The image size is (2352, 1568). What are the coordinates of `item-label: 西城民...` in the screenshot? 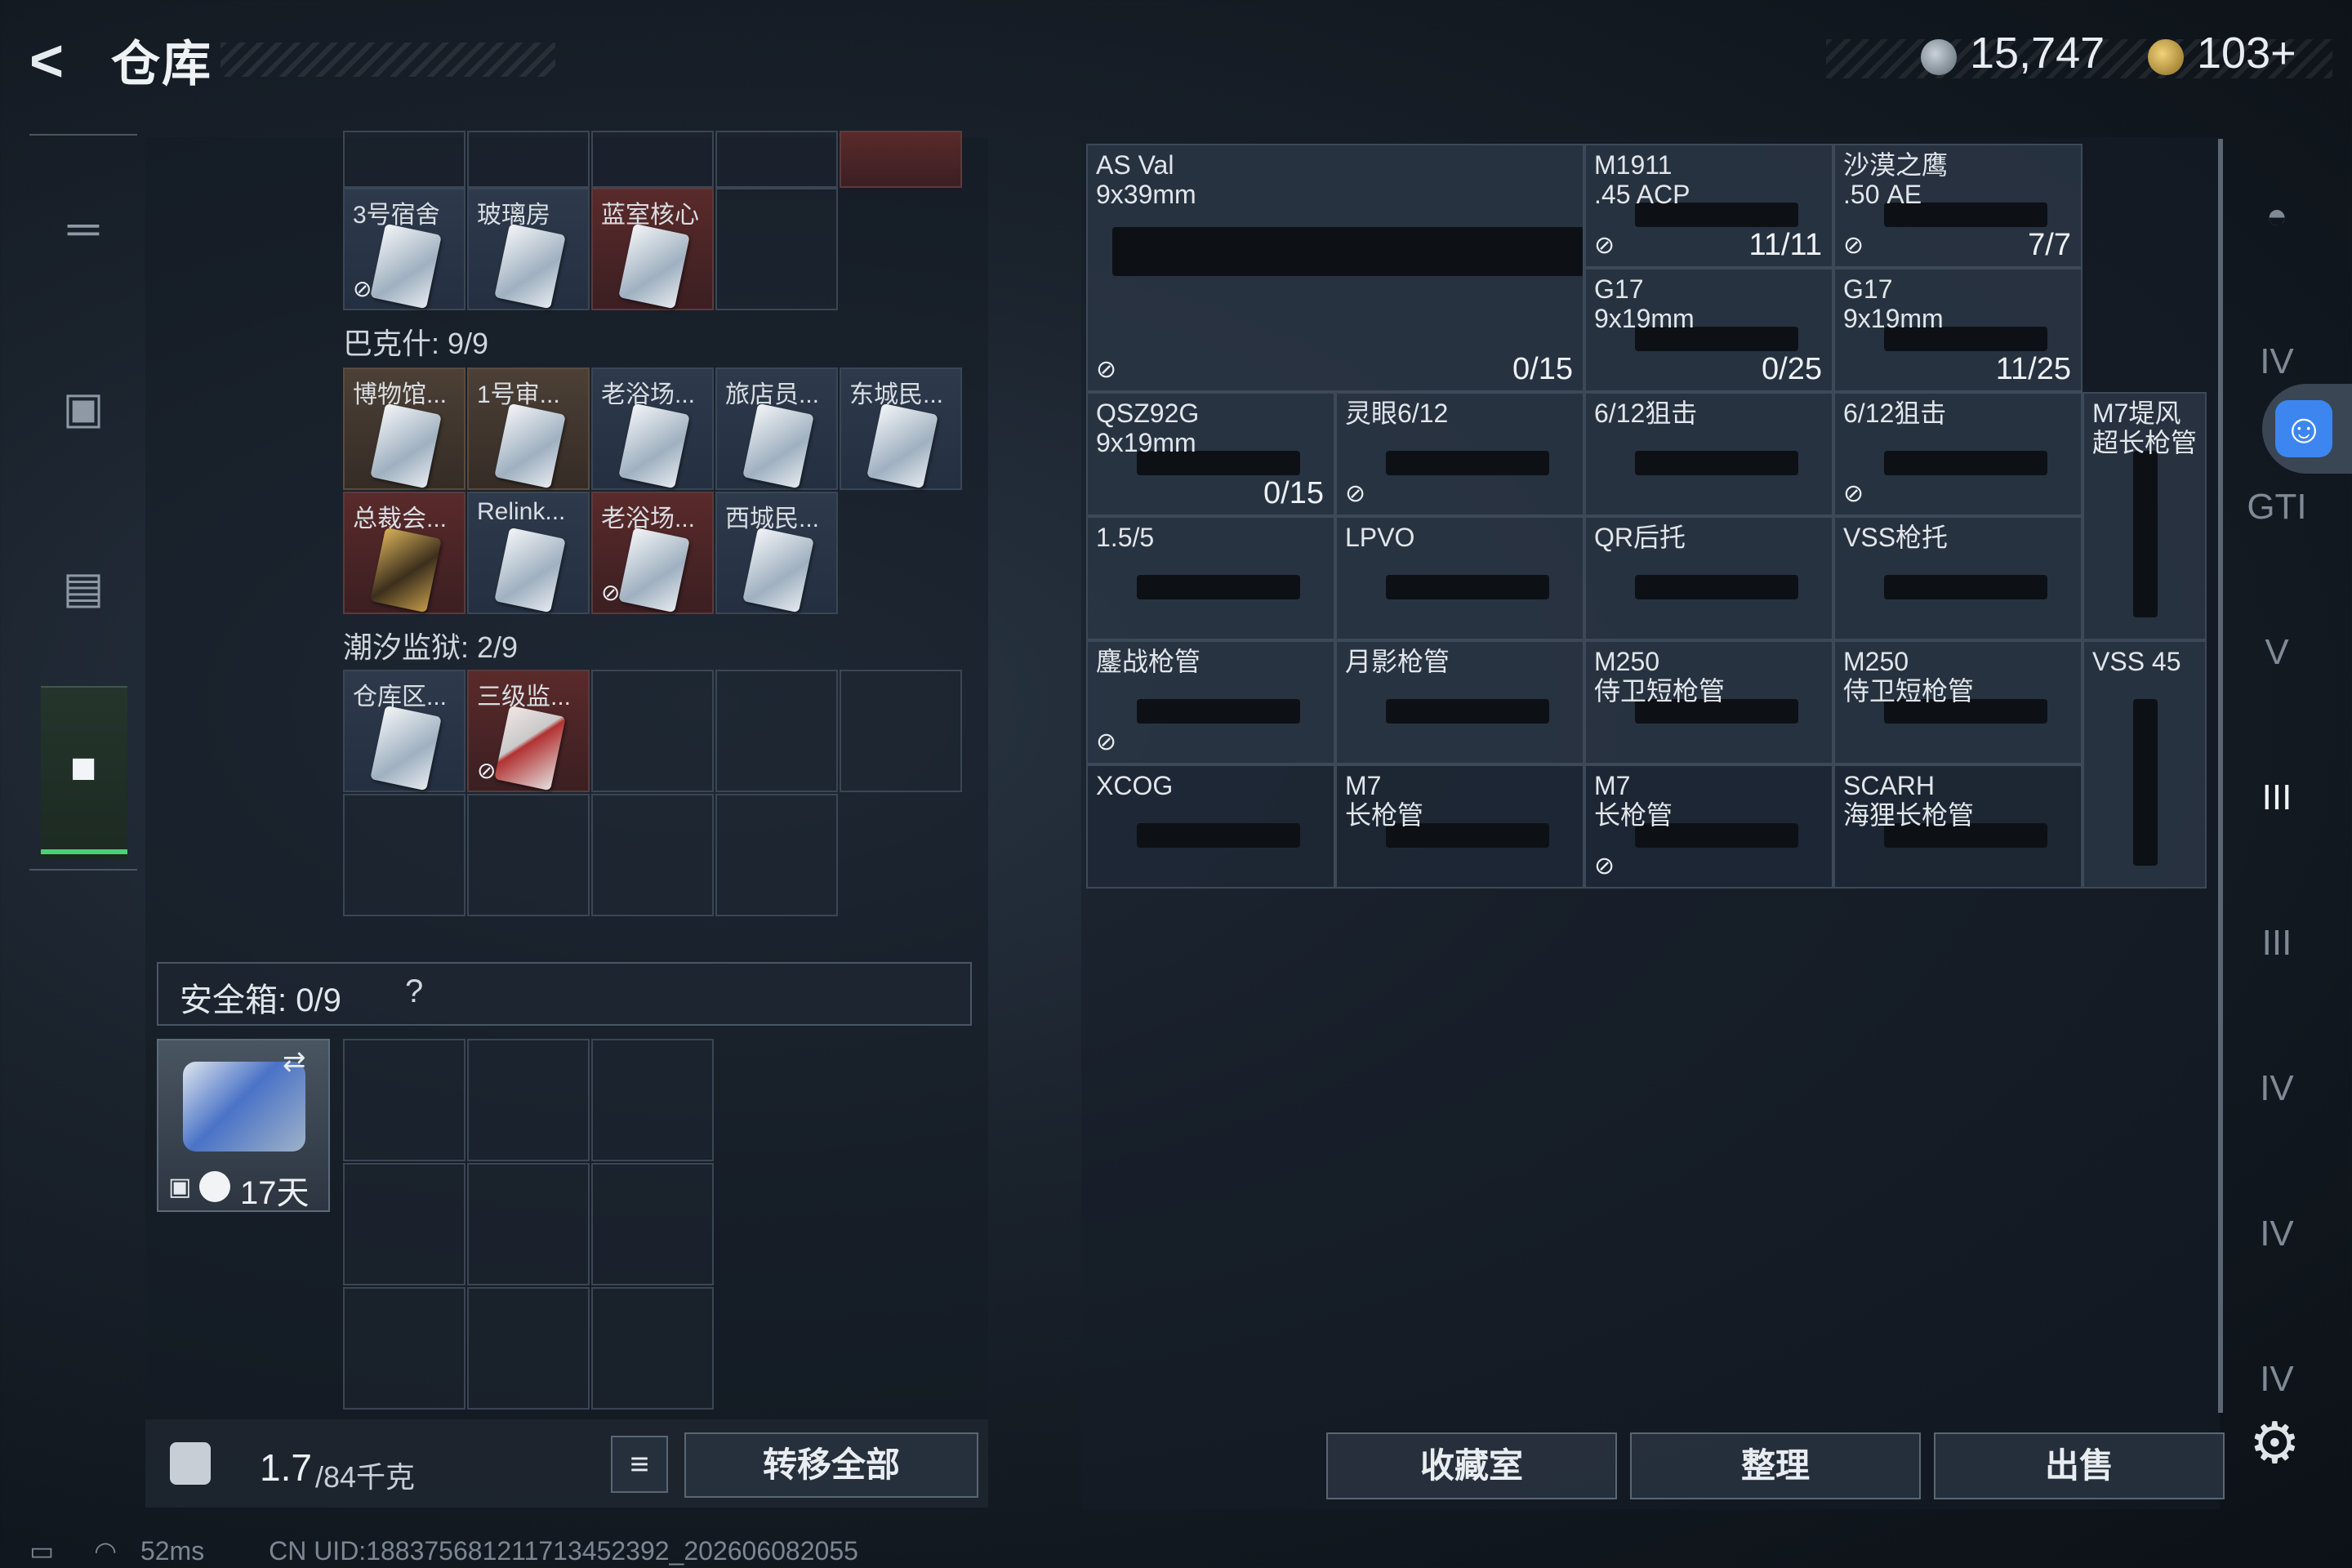 It's located at (772, 519).